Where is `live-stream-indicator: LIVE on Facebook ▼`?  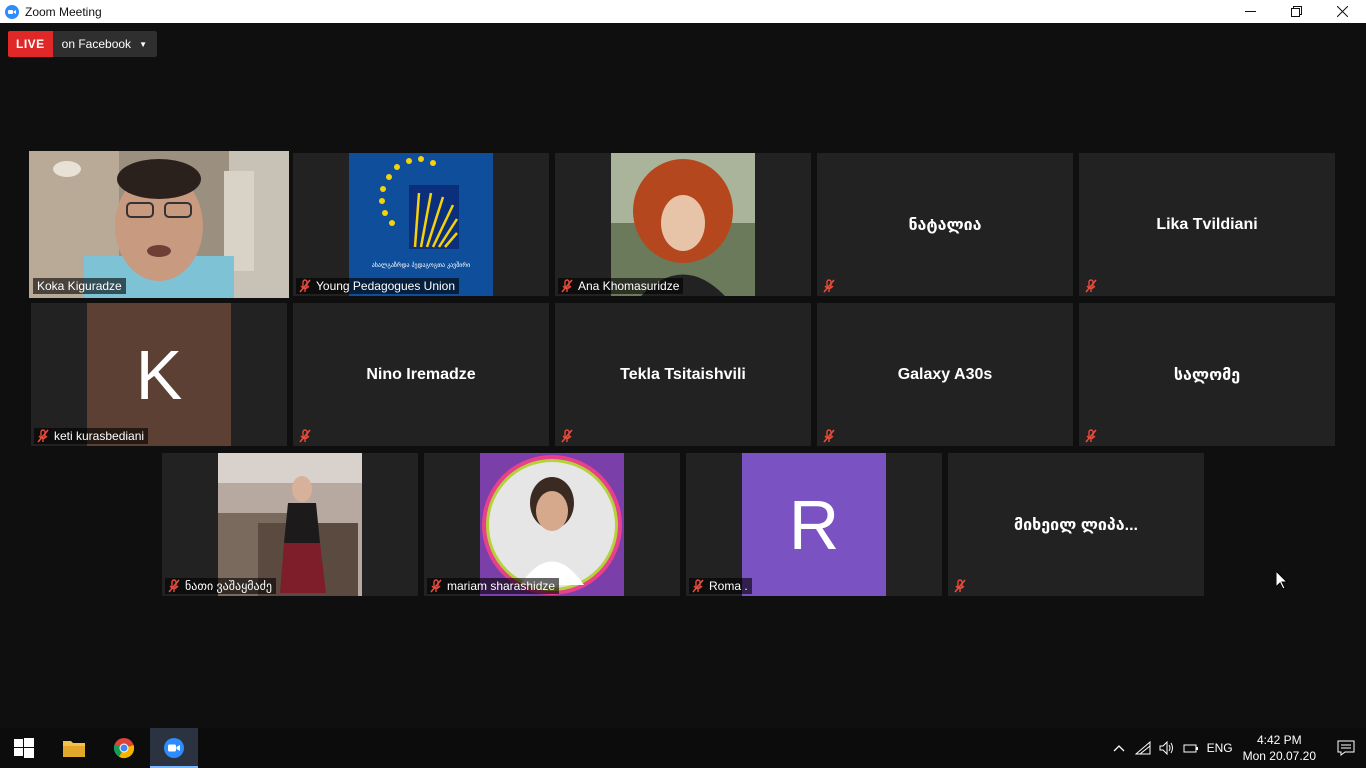 live-stream-indicator: LIVE on Facebook ▼ is located at coordinates (82, 44).